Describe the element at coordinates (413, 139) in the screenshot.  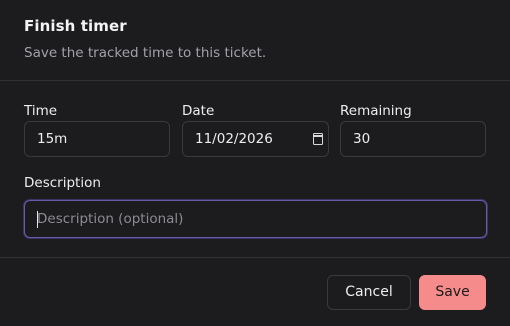
I see `remaining-input: 30` at that location.